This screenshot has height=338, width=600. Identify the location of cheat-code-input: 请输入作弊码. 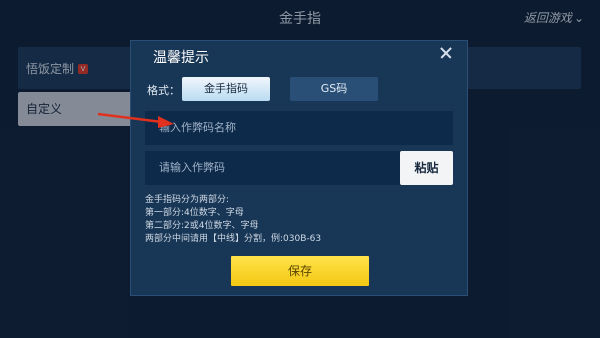
(272, 168).